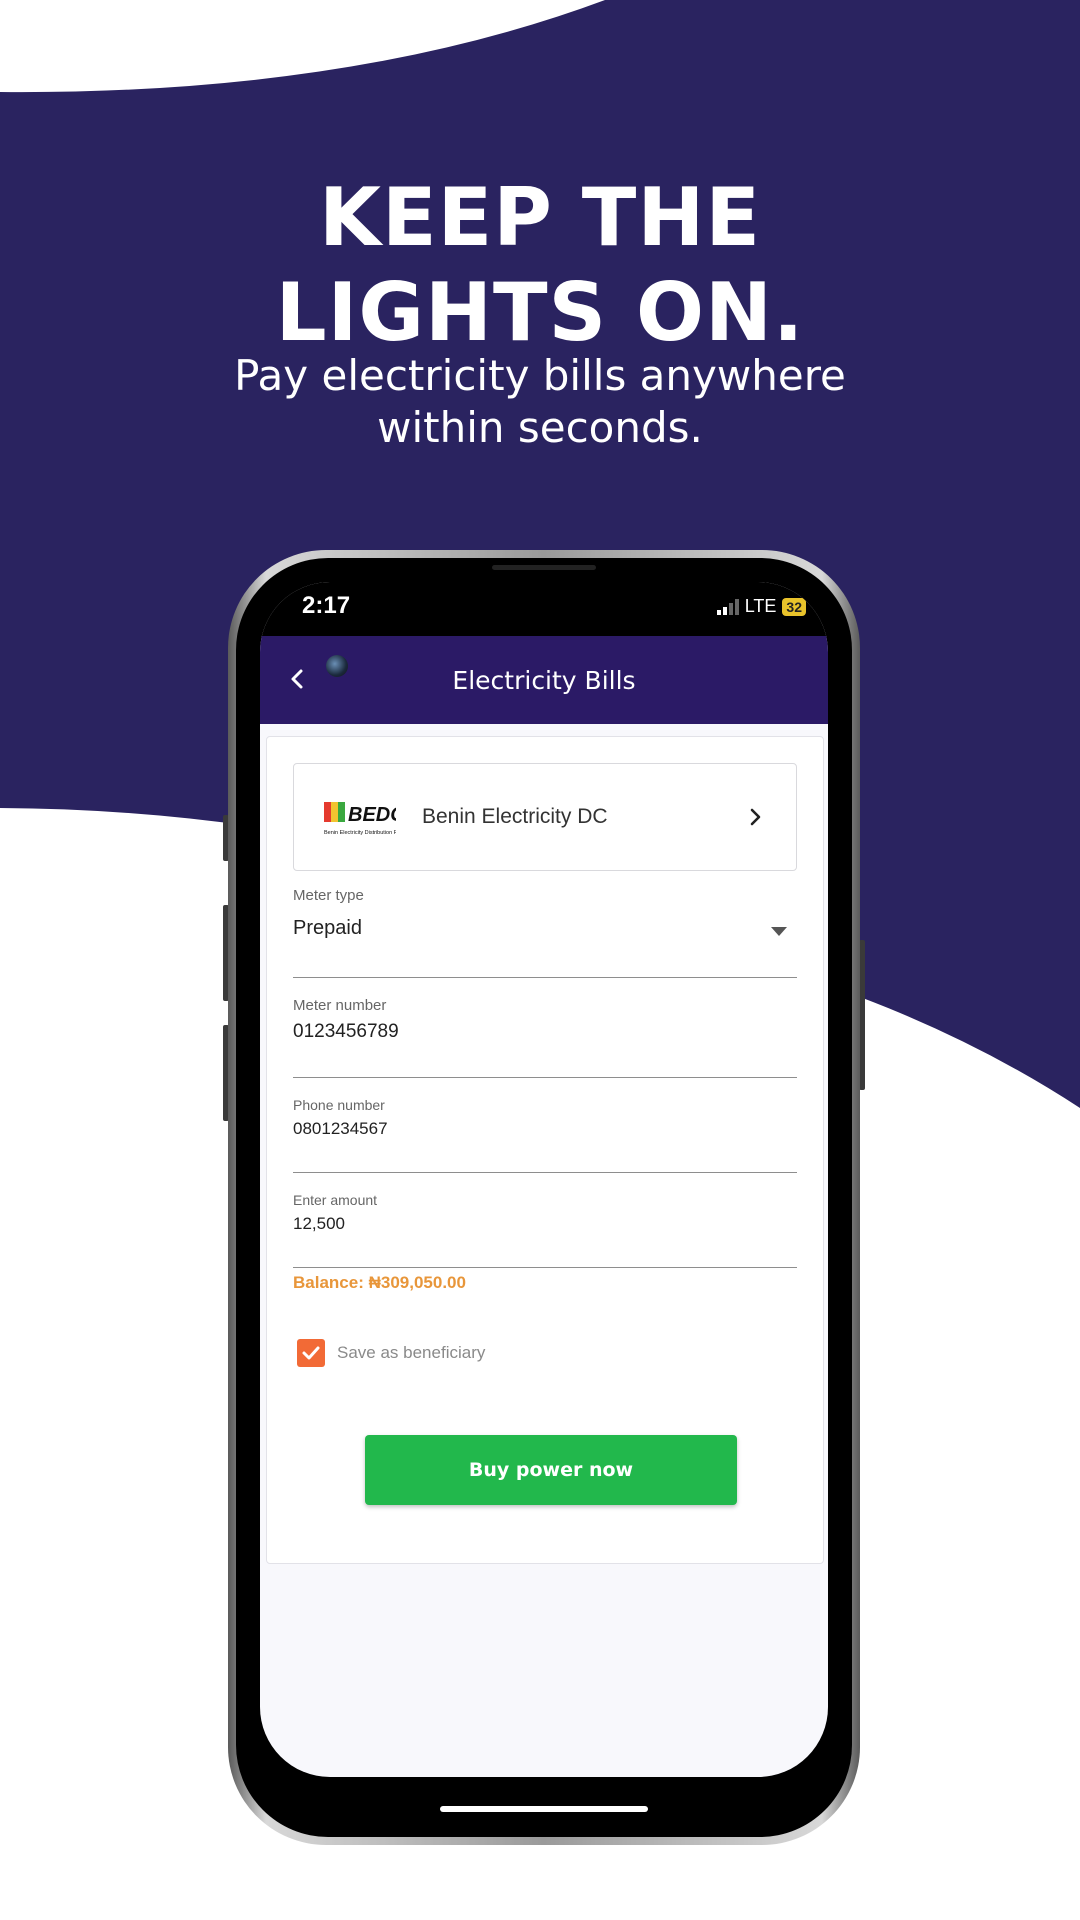  What do you see at coordinates (551, 1470) in the screenshot?
I see `buy-power-button: Buy power now` at bounding box center [551, 1470].